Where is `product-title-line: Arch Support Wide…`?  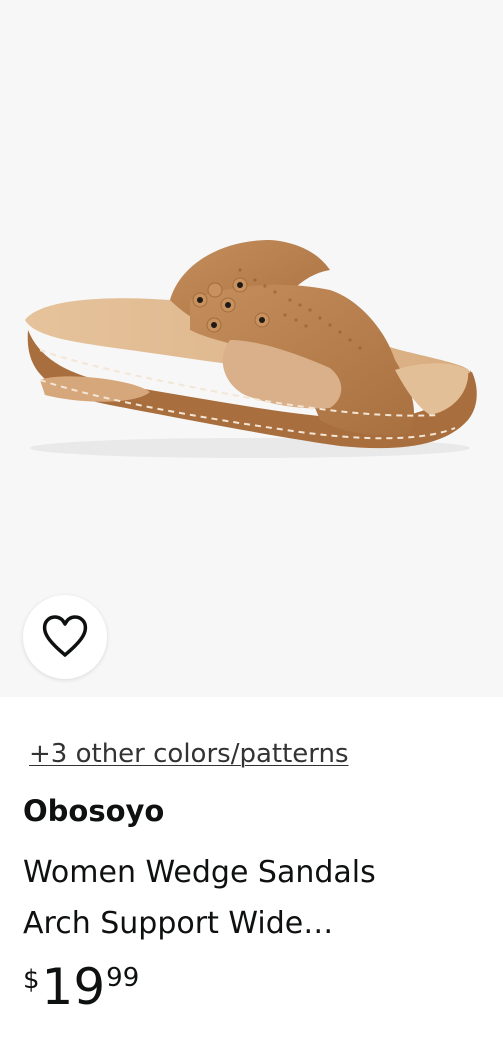 product-title-line: Arch Support Wide… is located at coordinates (253, 923).